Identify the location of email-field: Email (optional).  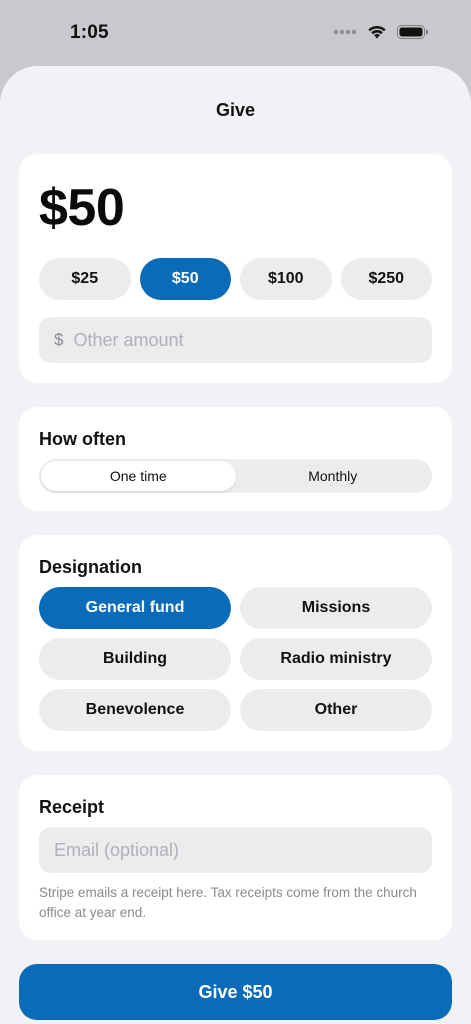
(235, 850).